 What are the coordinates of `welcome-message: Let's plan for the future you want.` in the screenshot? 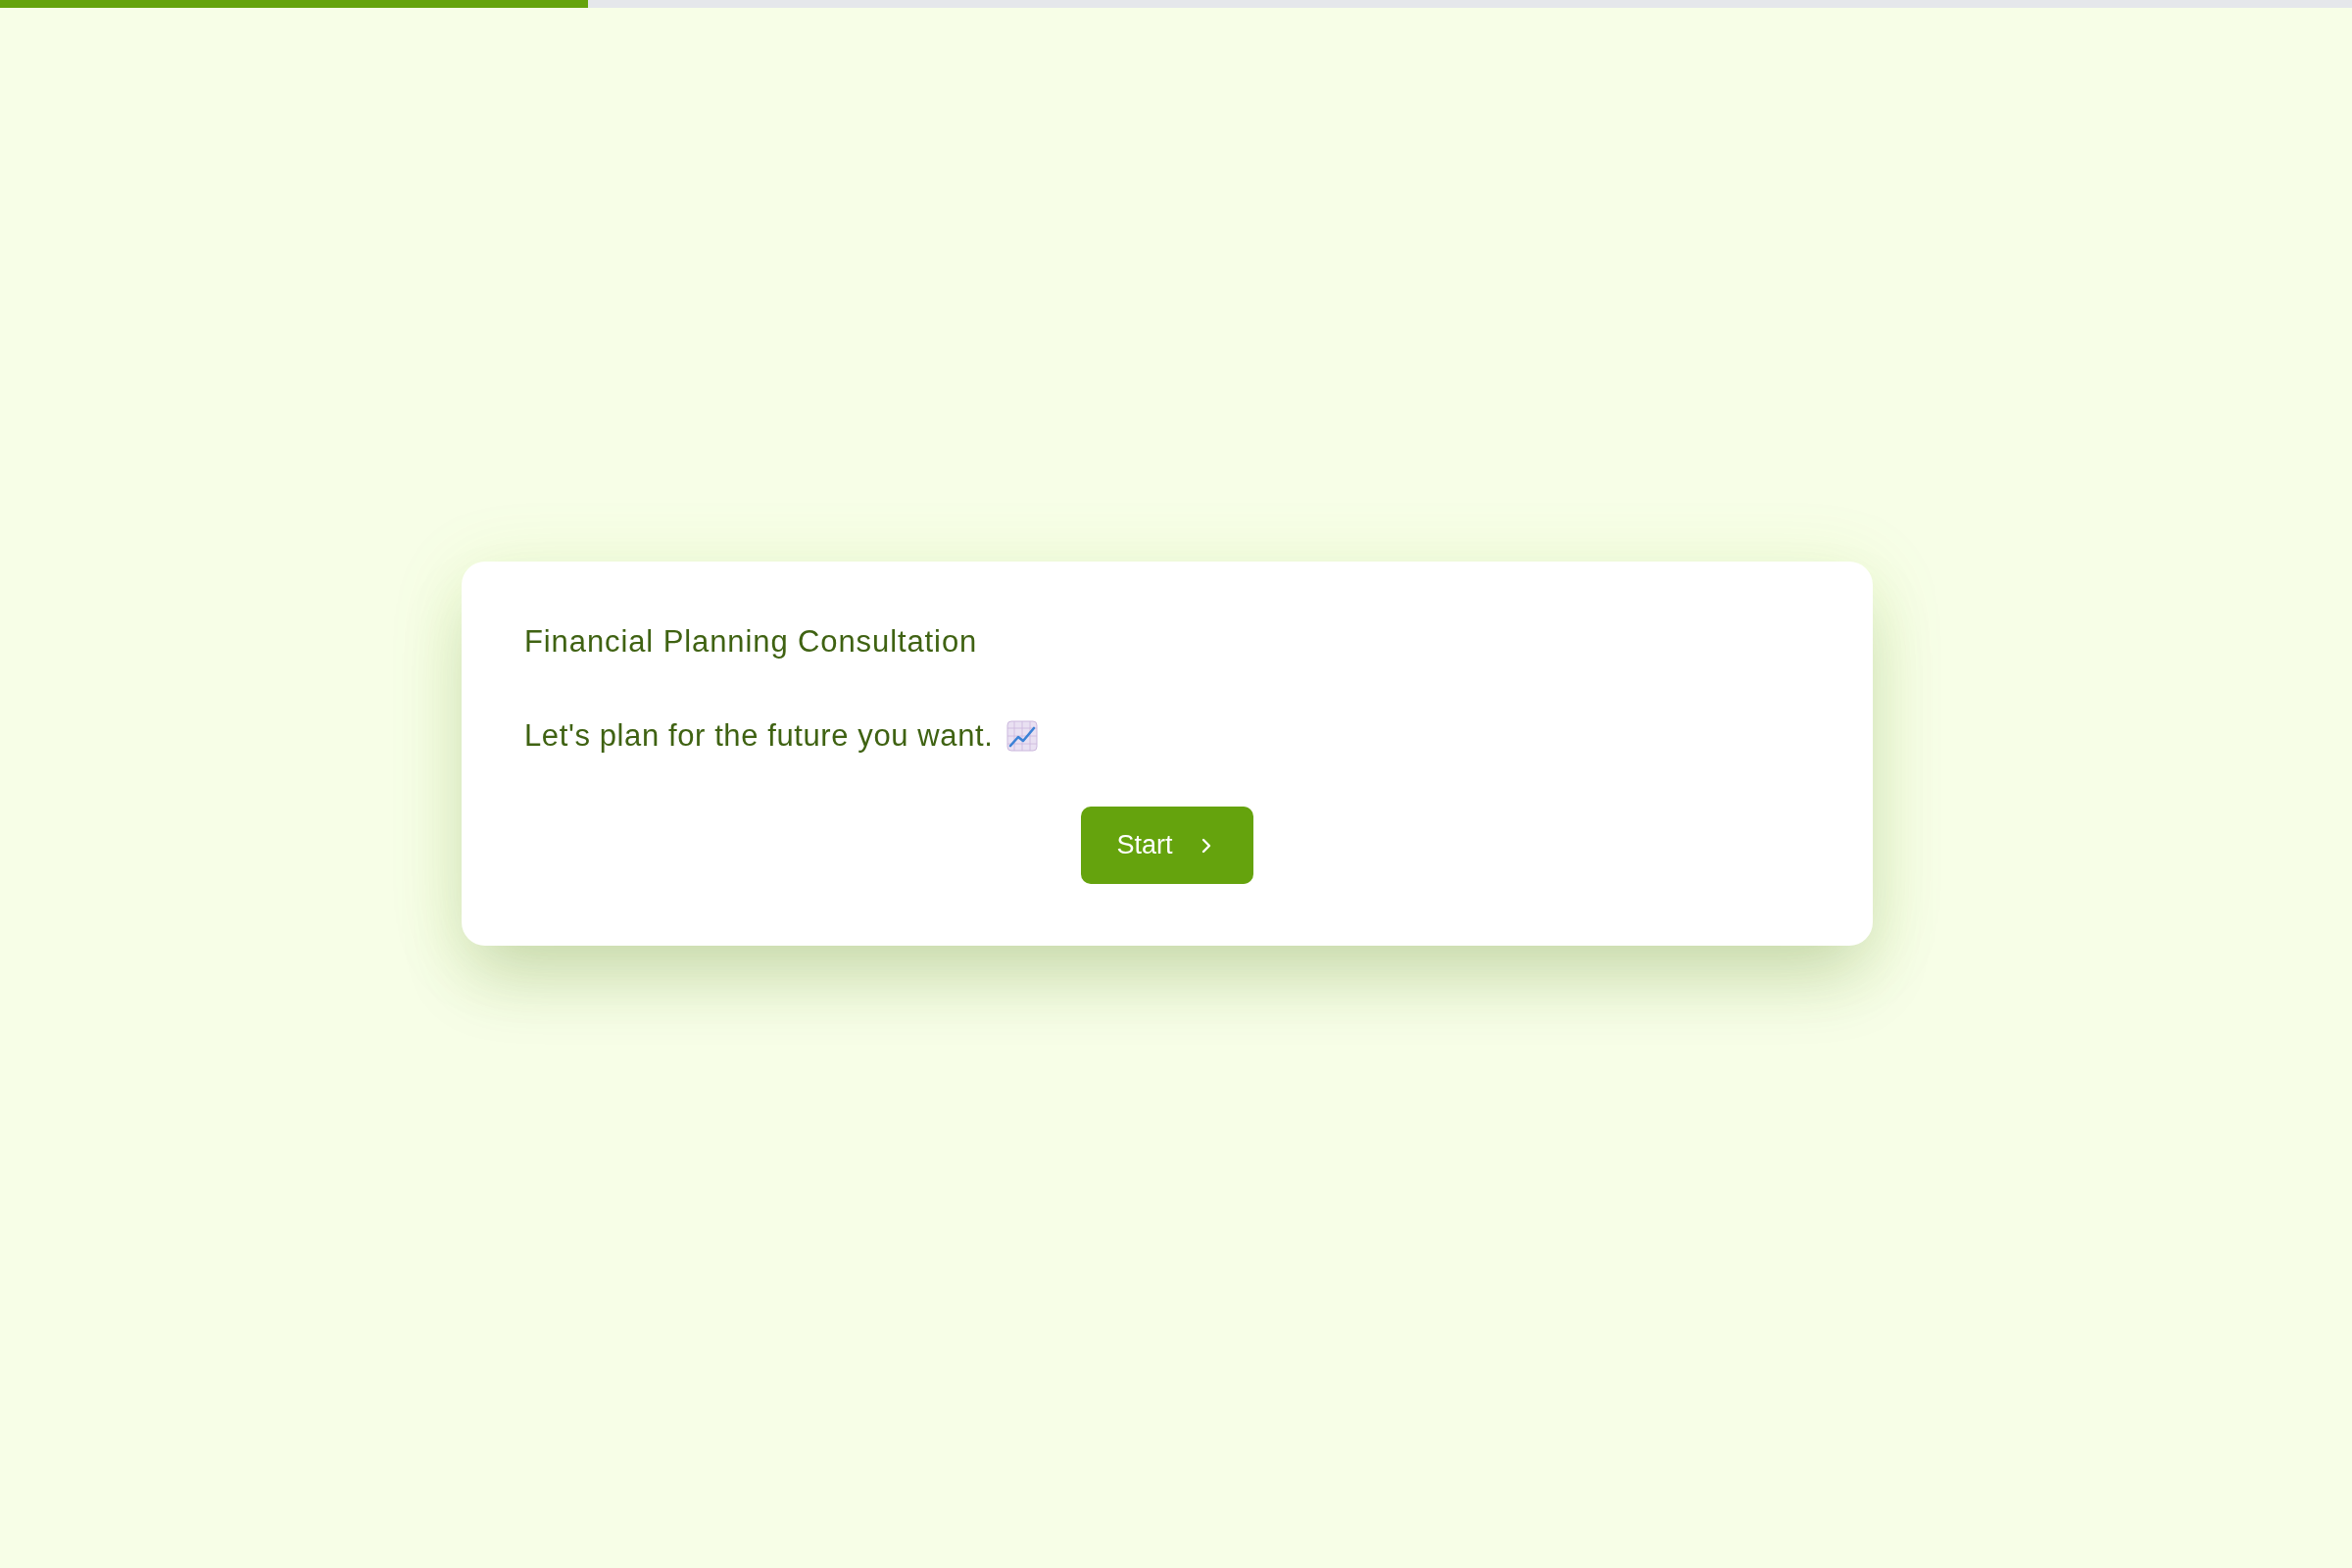 It's located at (759, 736).